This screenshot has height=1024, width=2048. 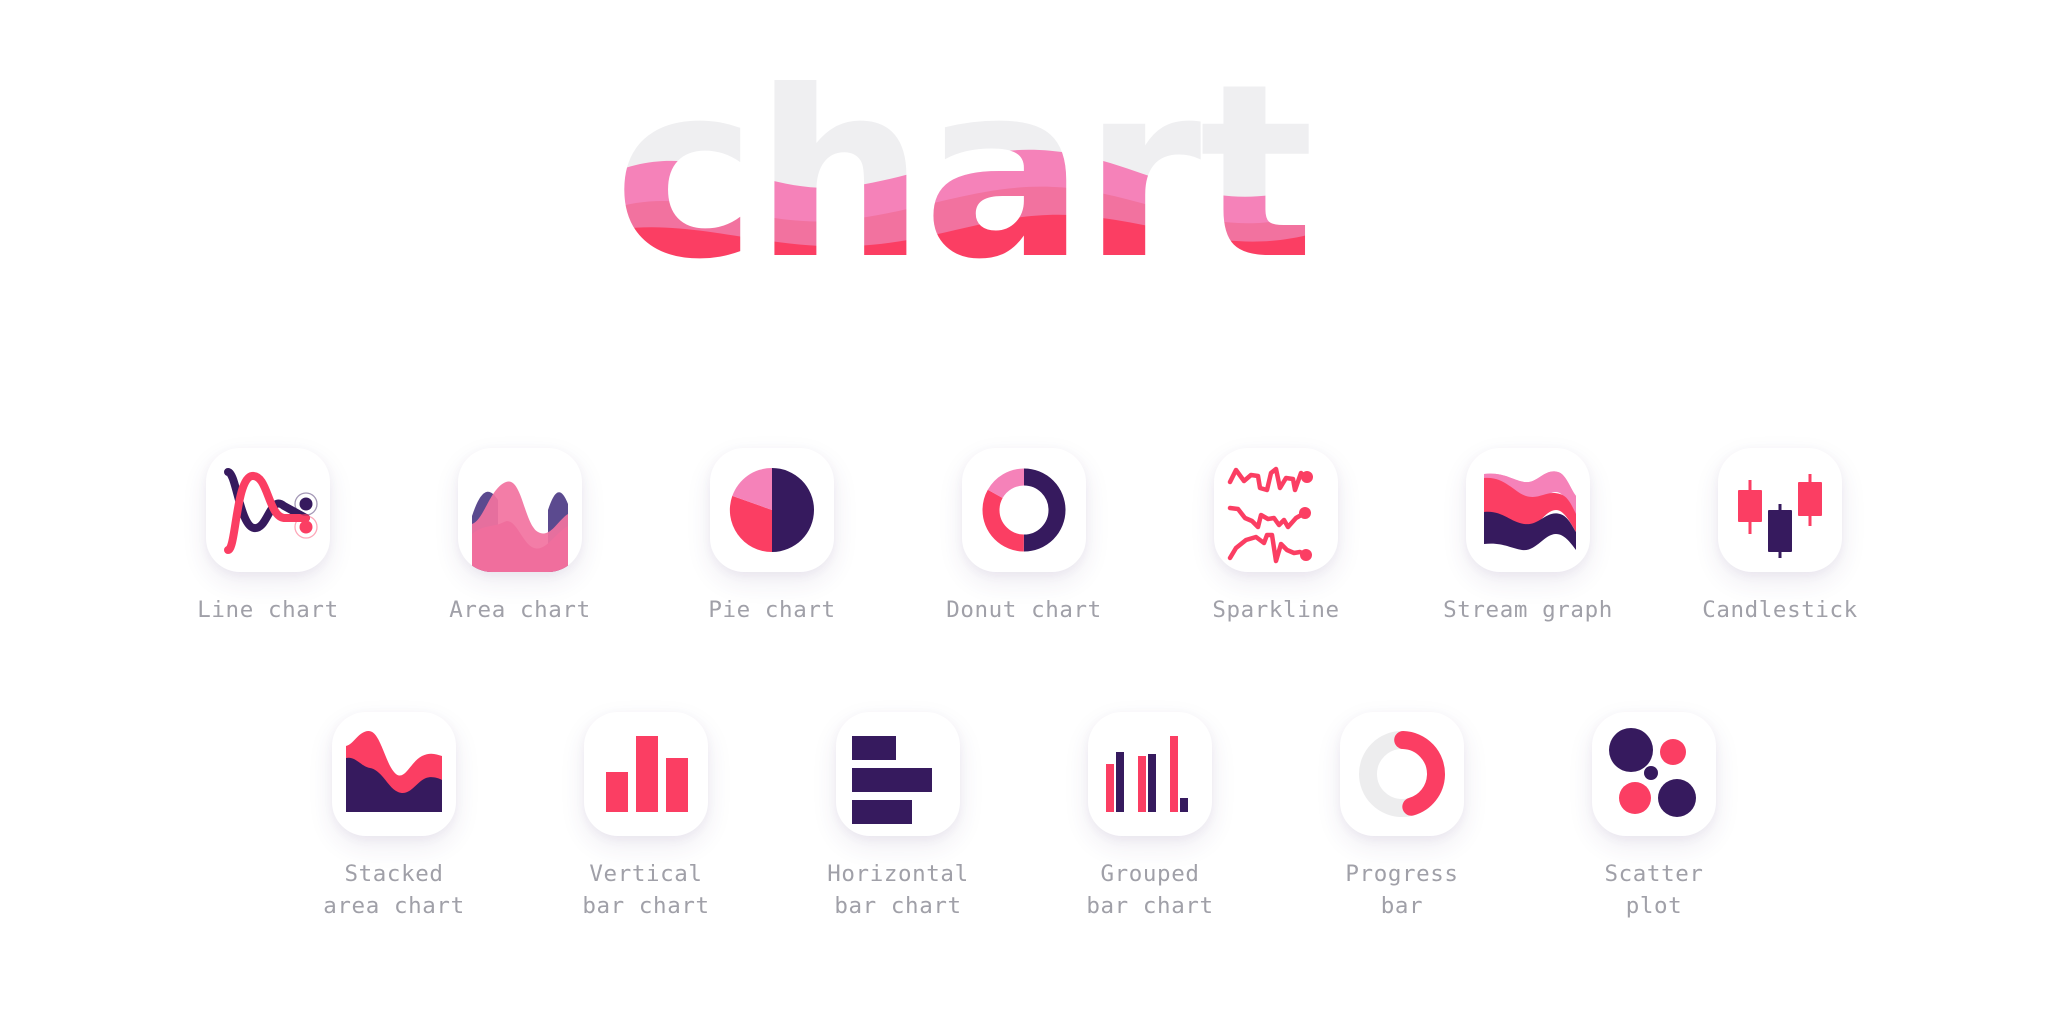 I want to click on icon-label: Candlestick, so click(x=1780, y=610).